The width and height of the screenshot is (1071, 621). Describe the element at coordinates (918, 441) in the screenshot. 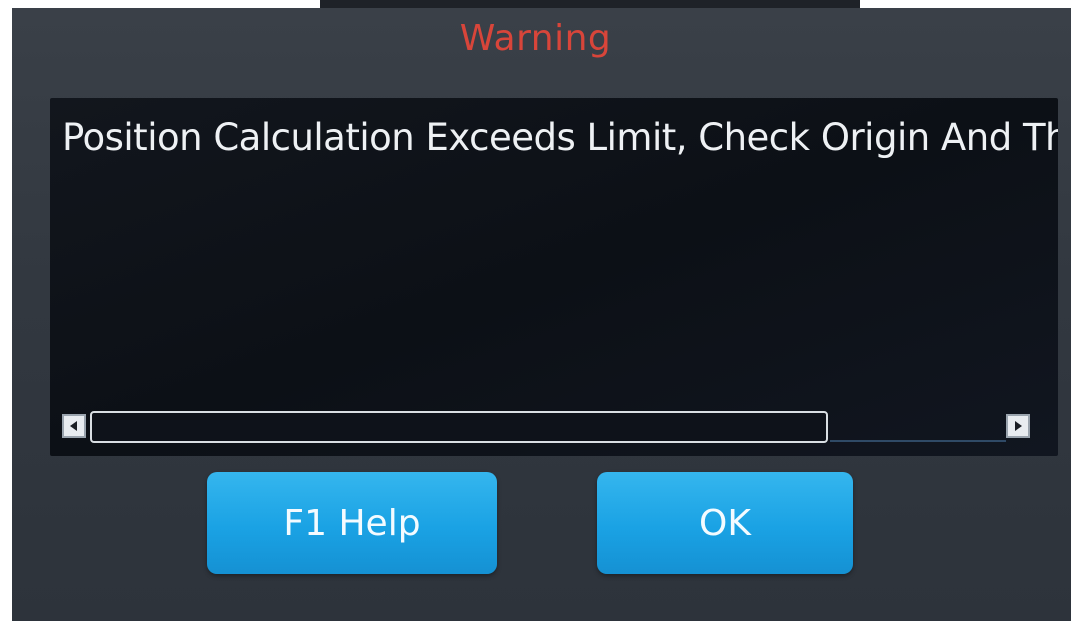

I see `scroll-track` at that location.